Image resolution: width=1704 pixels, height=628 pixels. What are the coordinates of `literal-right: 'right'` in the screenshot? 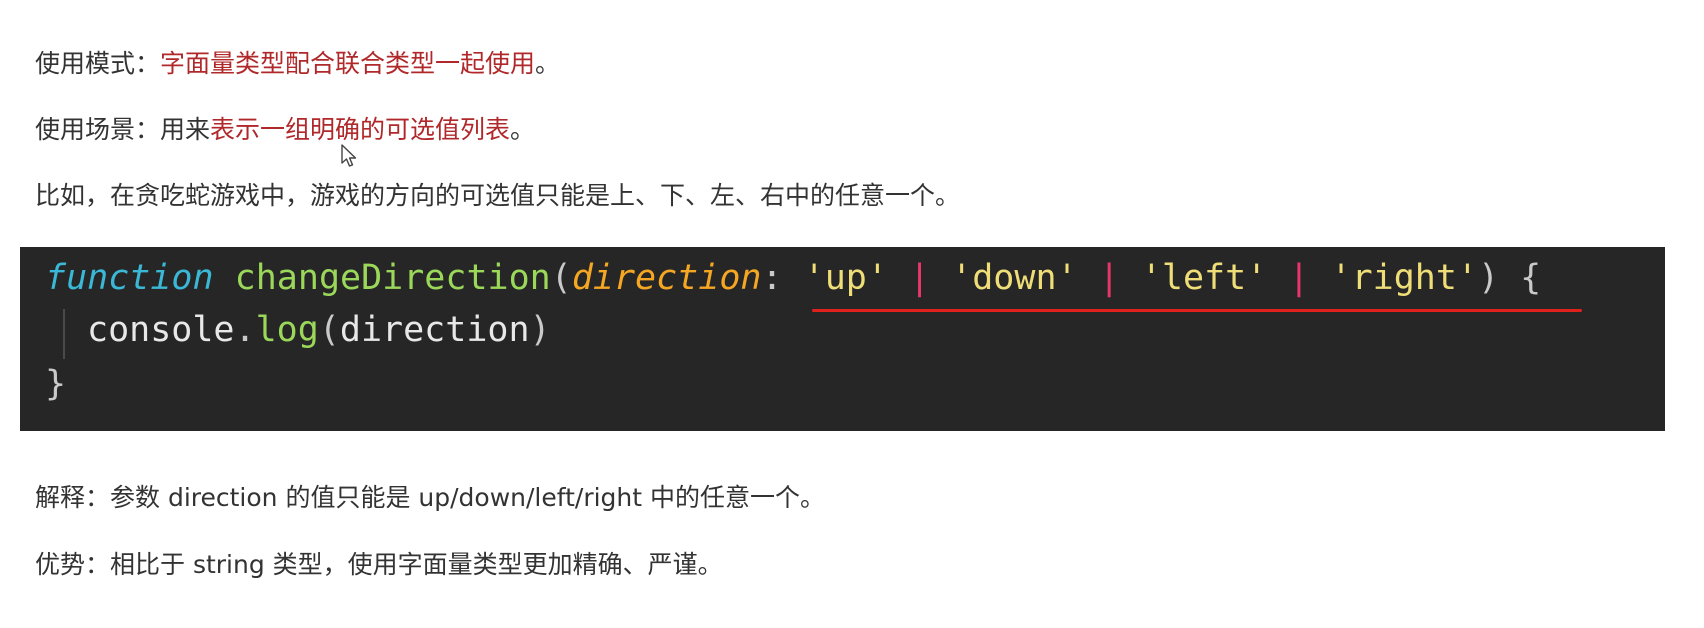 It's located at (1404, 278).